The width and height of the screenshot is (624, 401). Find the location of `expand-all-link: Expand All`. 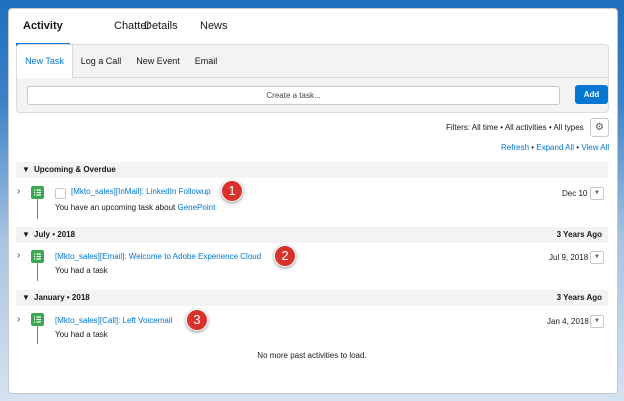

expand-all-link: Expand All is located at coordinates (555, 147).